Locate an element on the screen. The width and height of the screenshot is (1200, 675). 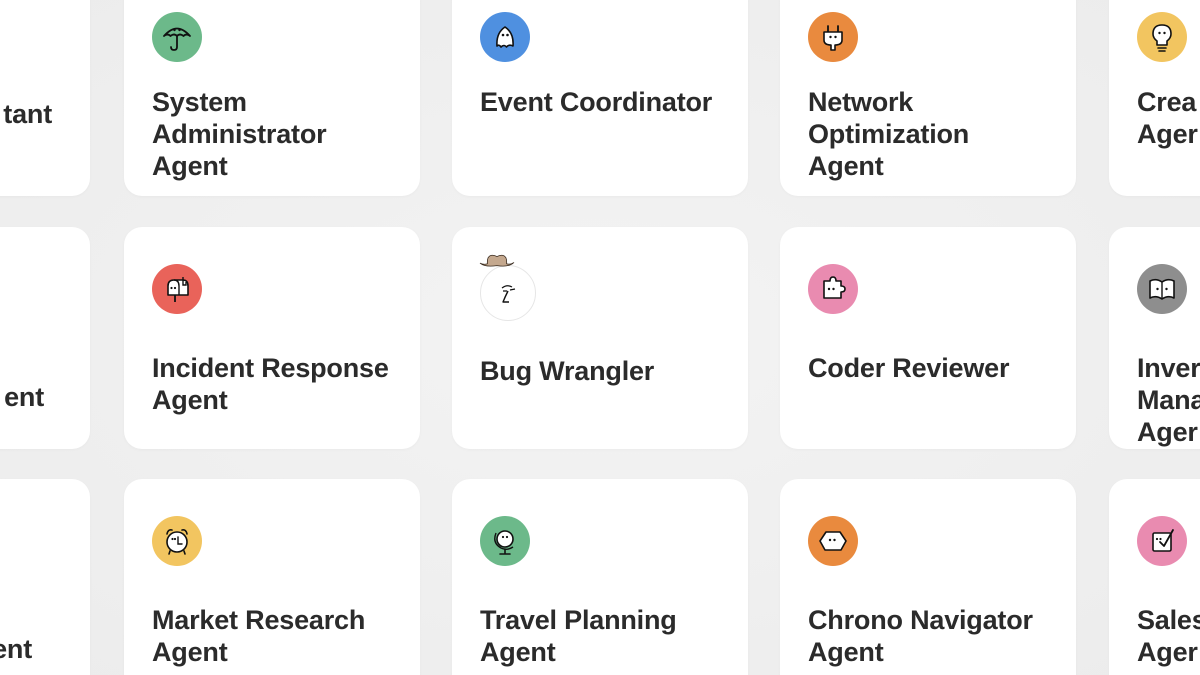
agent-card-title: Event Coordinator is located at coordinates (596, 102).